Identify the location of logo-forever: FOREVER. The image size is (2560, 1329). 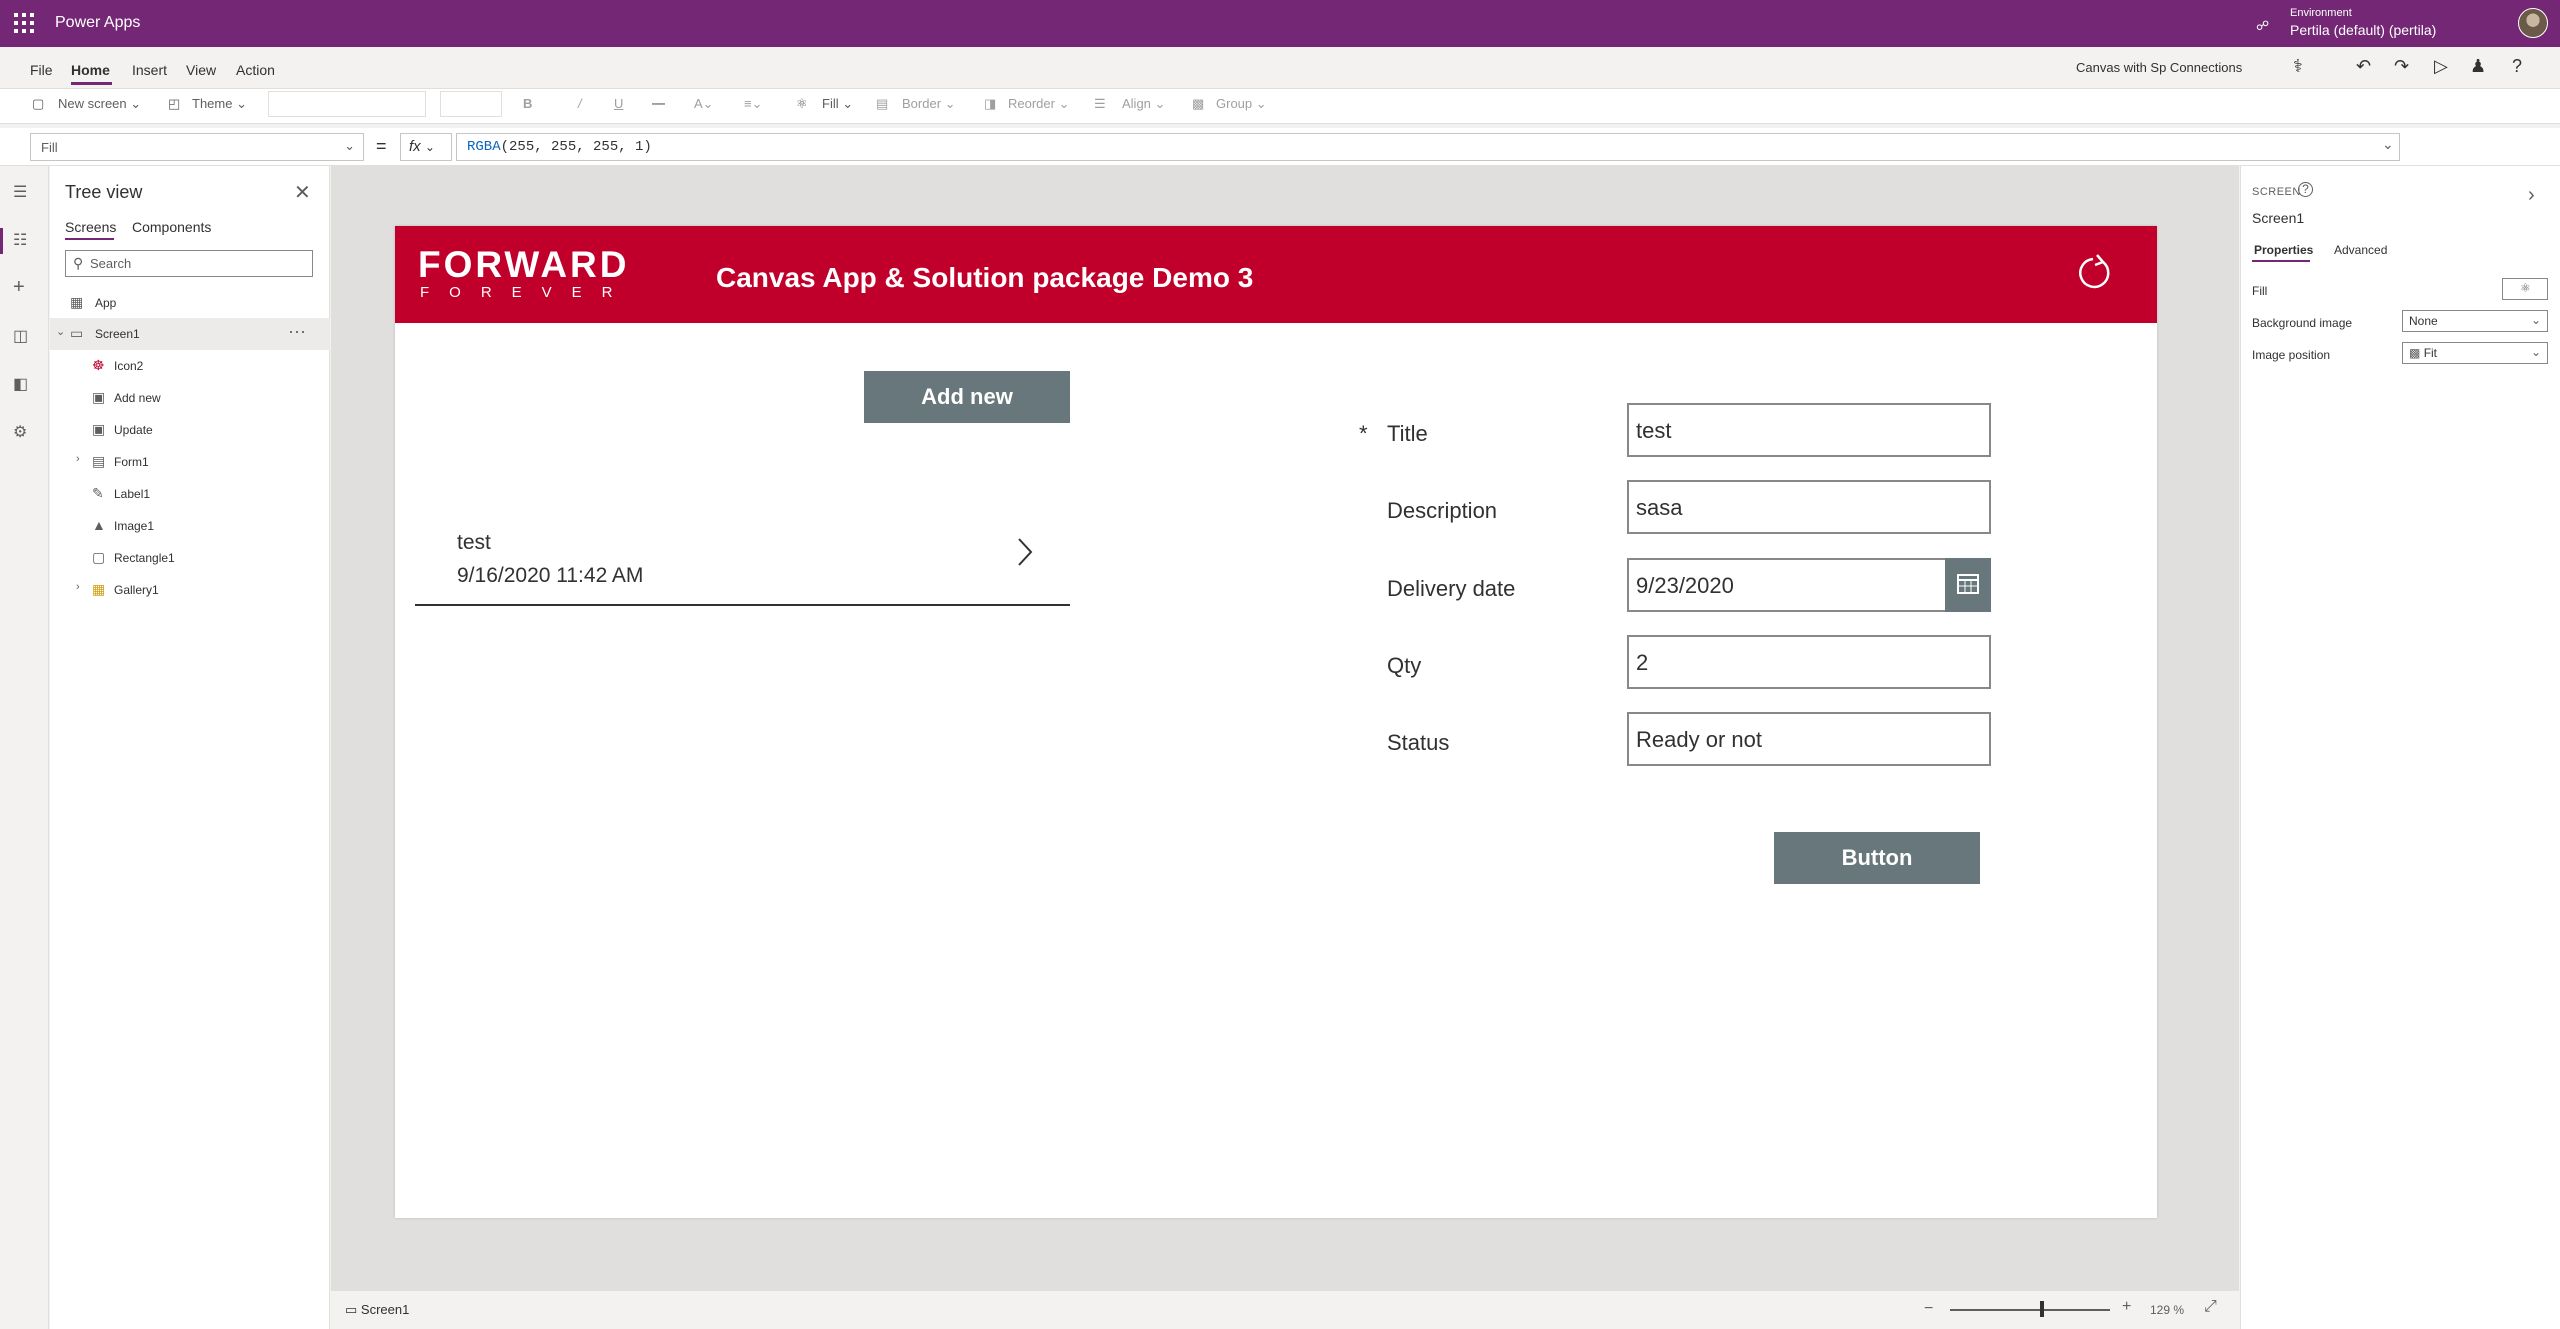
(526, 292).